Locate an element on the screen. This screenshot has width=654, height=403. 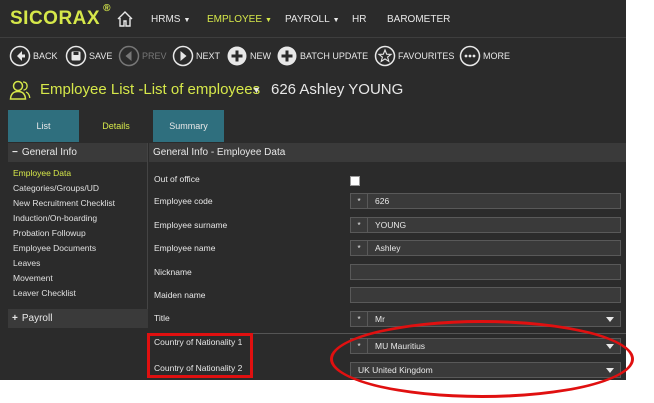
label-title: Title is located at coordinates (162, 318).